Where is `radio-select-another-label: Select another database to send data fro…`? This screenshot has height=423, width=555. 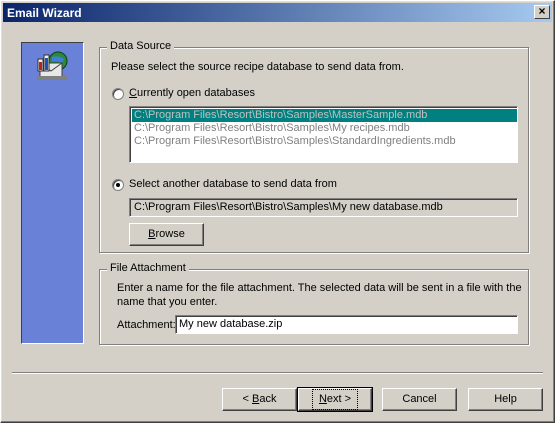
radio-select-another-label: Select another database to send data fro… is located at coordinates (233, 184).